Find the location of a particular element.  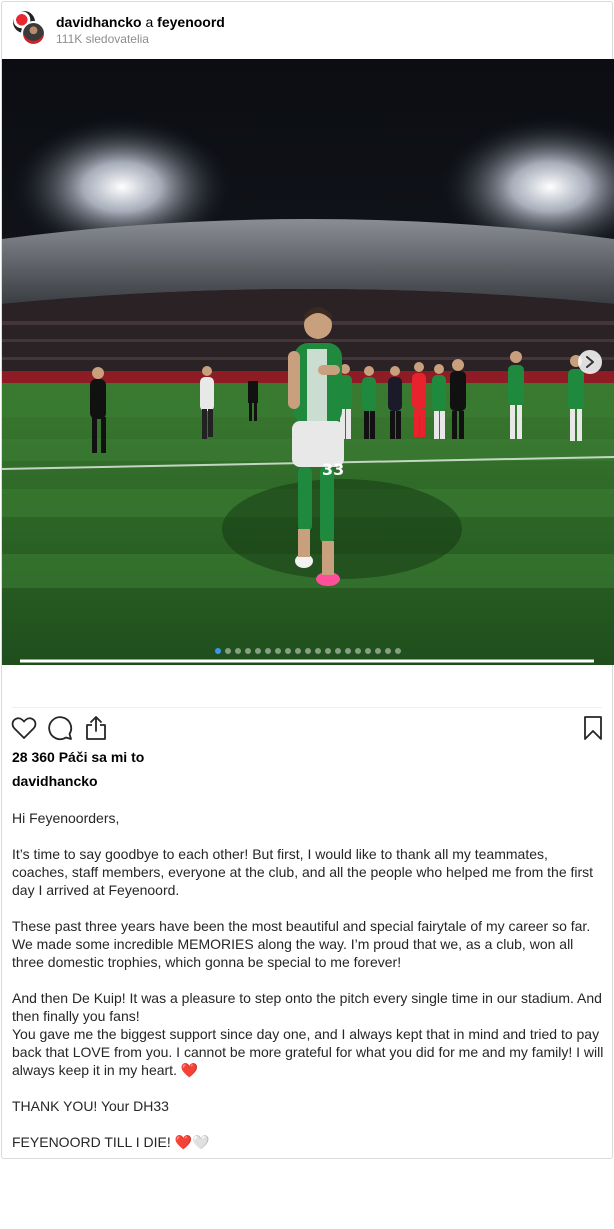

divider is located at coordinates (307, 707).